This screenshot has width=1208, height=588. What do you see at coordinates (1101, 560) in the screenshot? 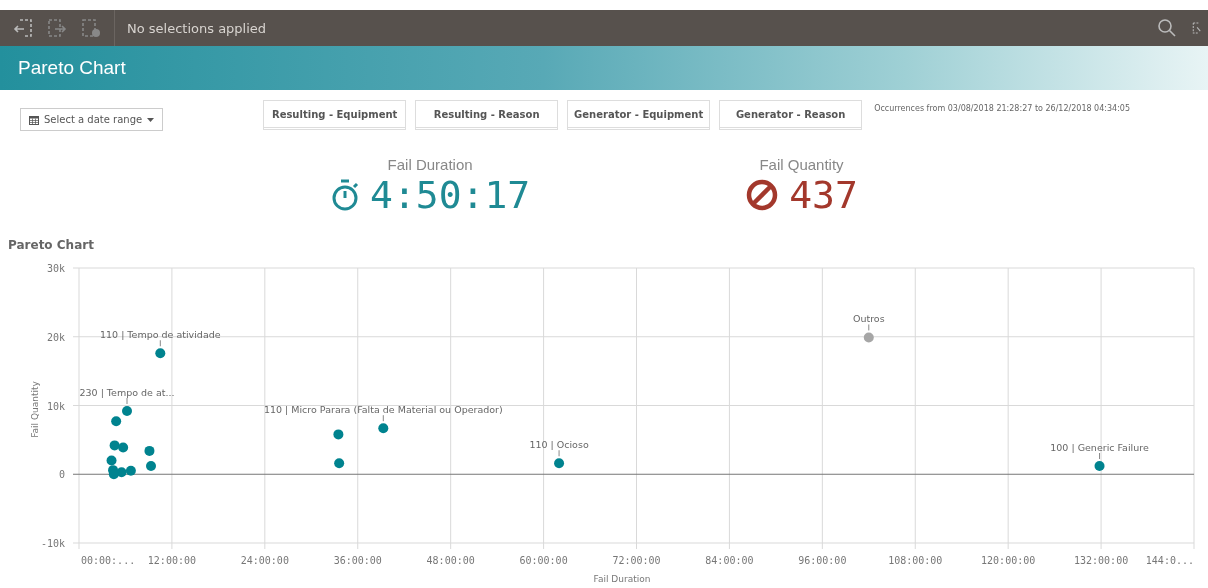
I see `axis-tick-label: 132:00:00` at bounding box center [1101, 560].